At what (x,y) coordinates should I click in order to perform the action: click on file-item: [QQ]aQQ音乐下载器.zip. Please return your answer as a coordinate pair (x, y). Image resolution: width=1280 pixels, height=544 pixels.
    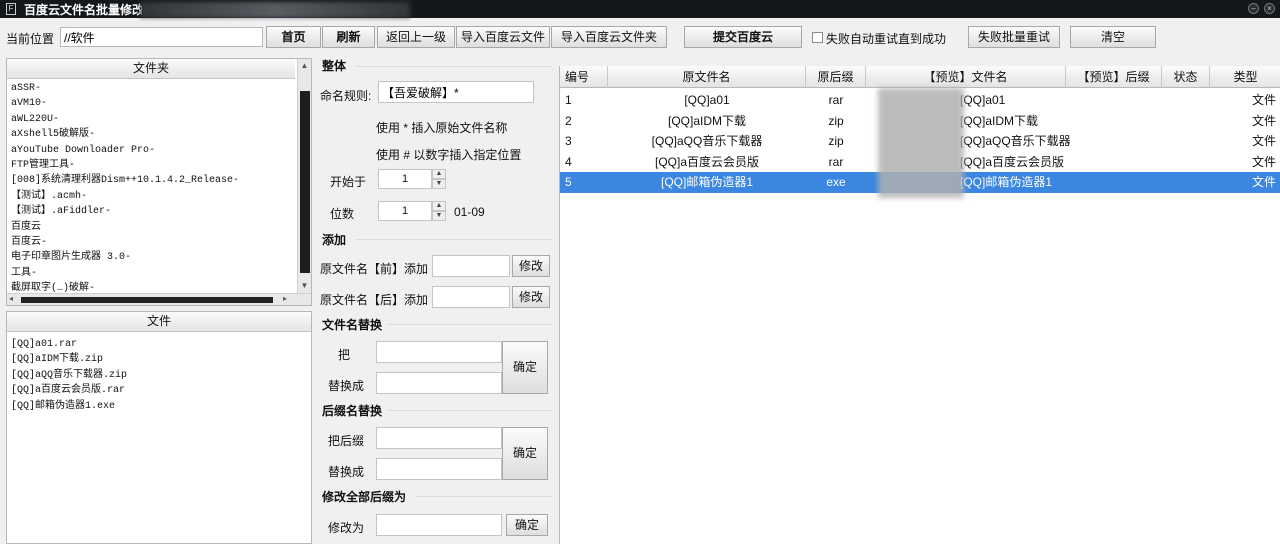
    Looking at the image, I should click on (159, 375).